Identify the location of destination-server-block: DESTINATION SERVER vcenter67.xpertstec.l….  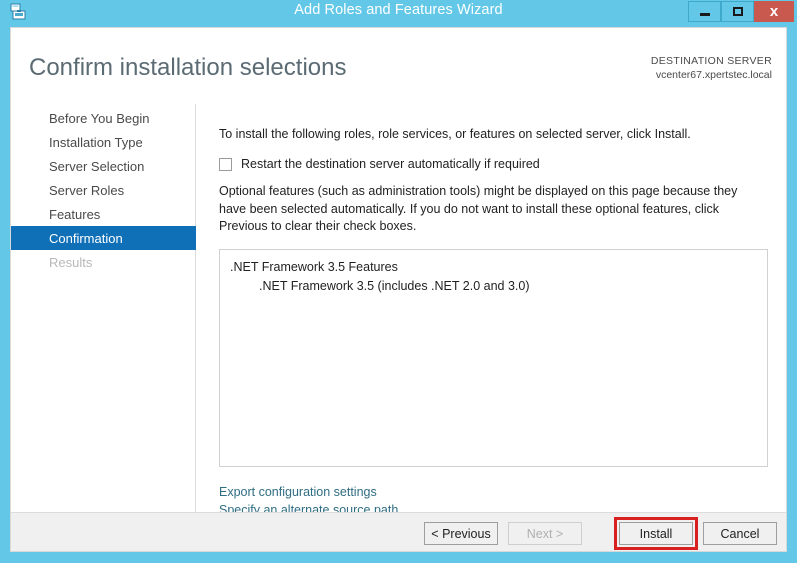
(711, 68).